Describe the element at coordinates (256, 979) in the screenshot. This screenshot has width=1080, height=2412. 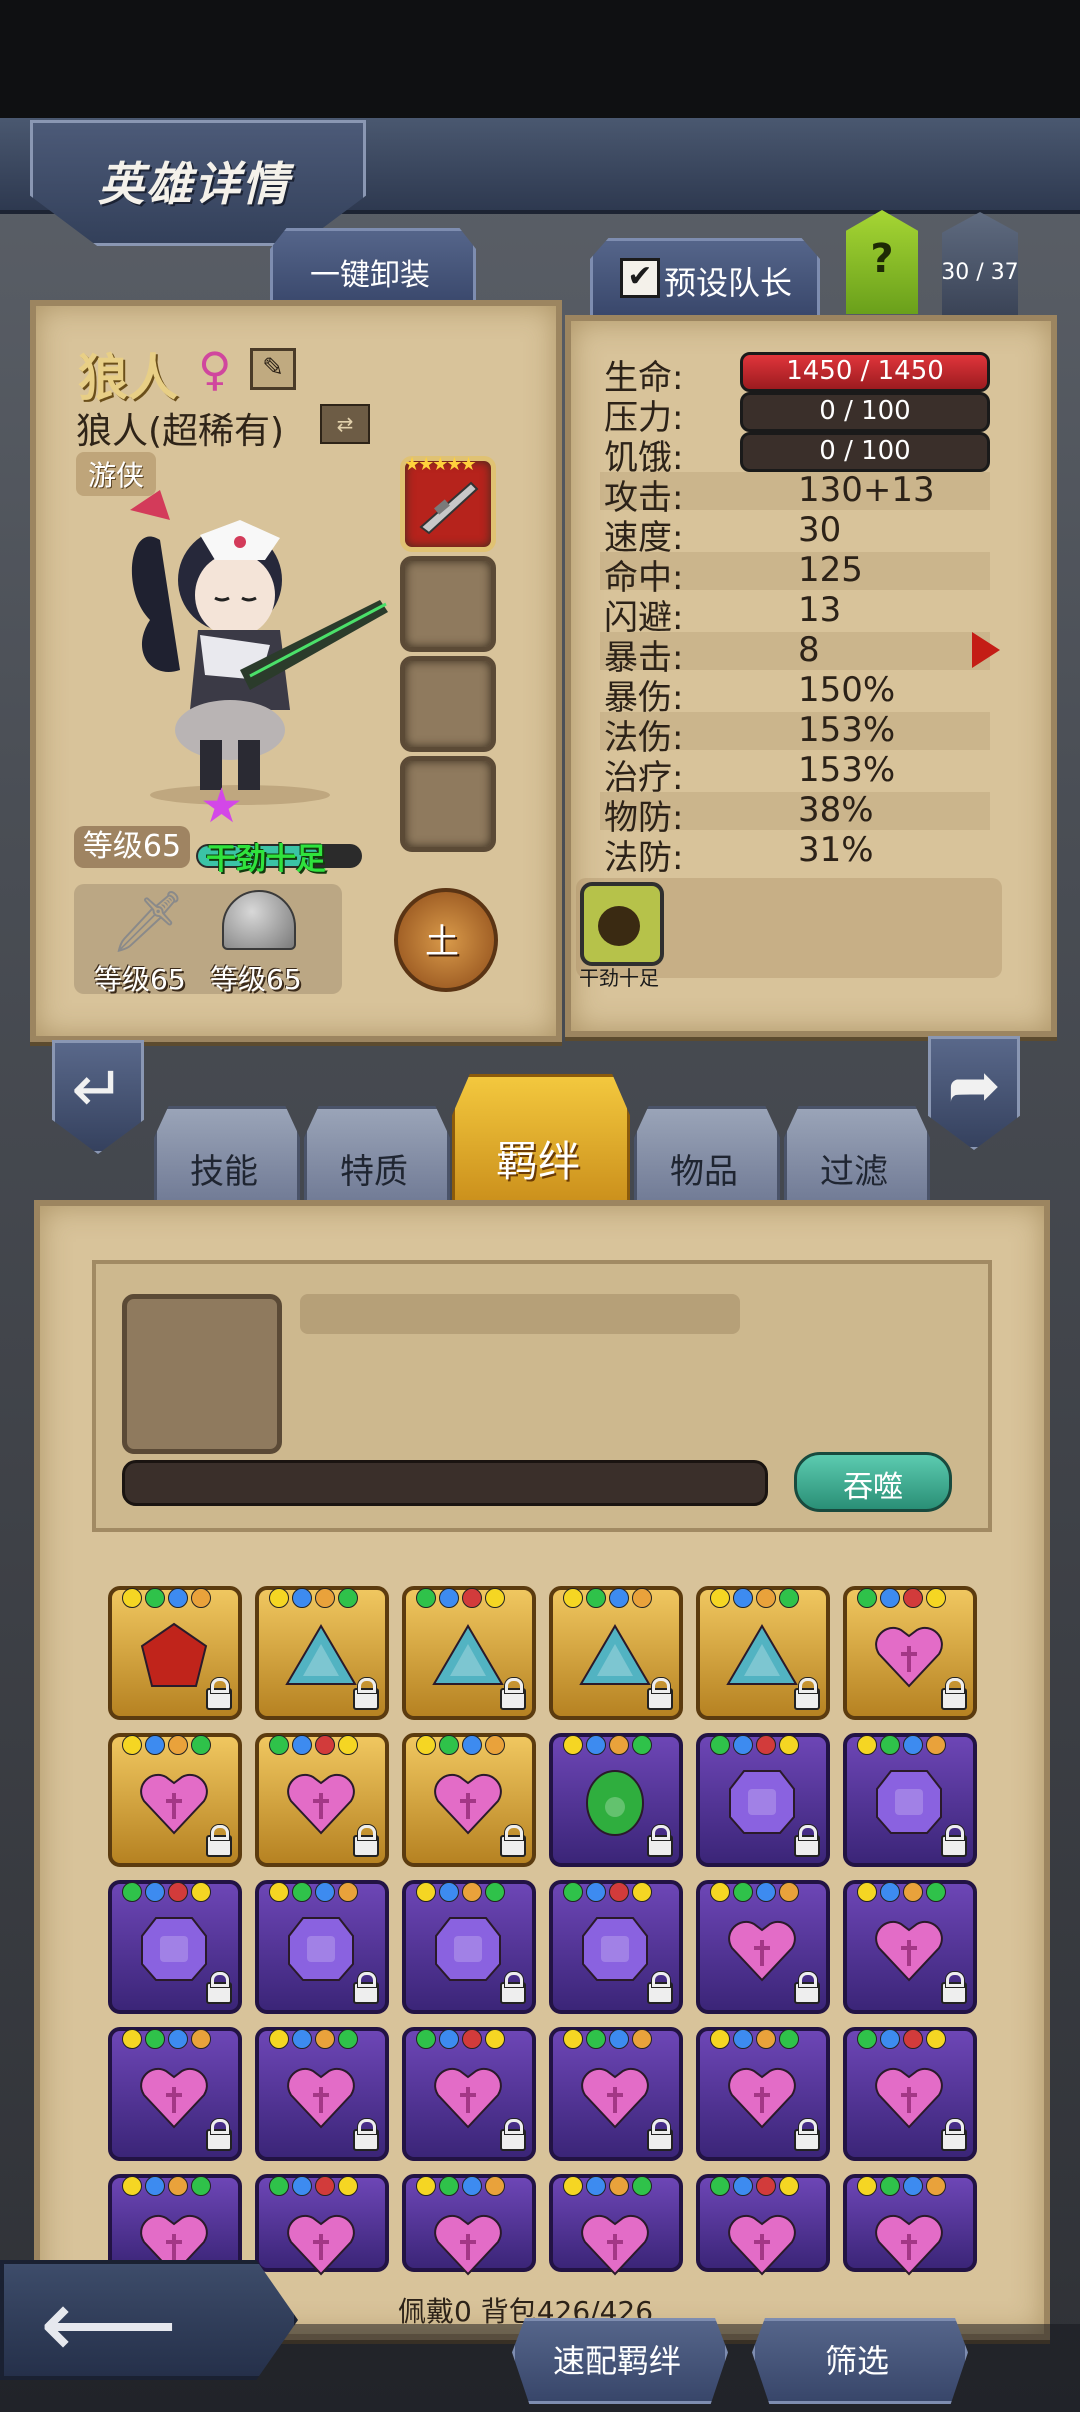
I see `armor-level: 等级65` at that location.